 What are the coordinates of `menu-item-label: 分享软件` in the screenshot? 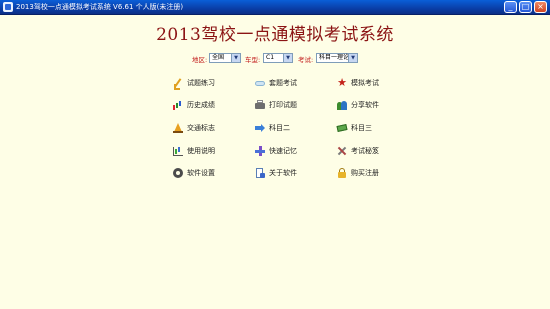 It's located at (365, 105).